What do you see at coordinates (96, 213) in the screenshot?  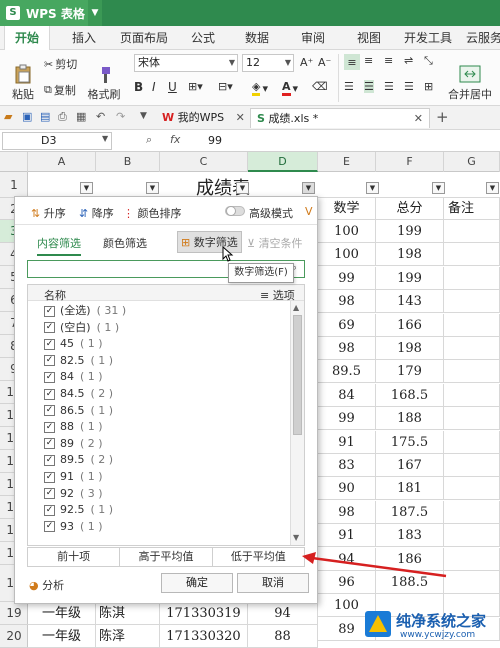 I see `sort-desc-button: ⇵ 降序` at bounding box center [96, 213].